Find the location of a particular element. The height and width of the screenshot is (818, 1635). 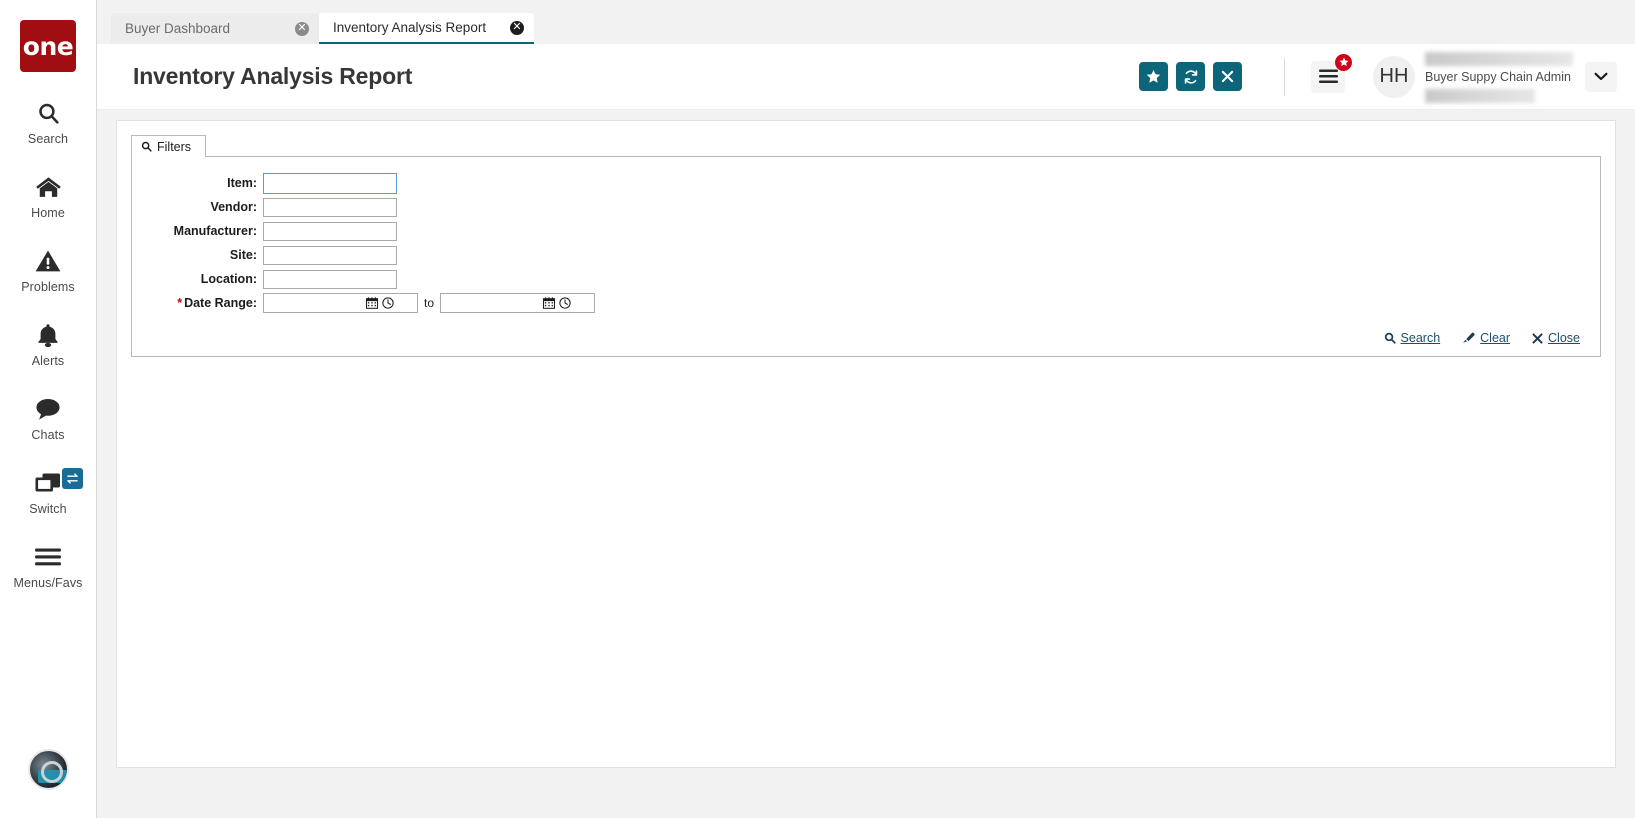

filters-tab-label: Filters is located at coordinates (174, 146).